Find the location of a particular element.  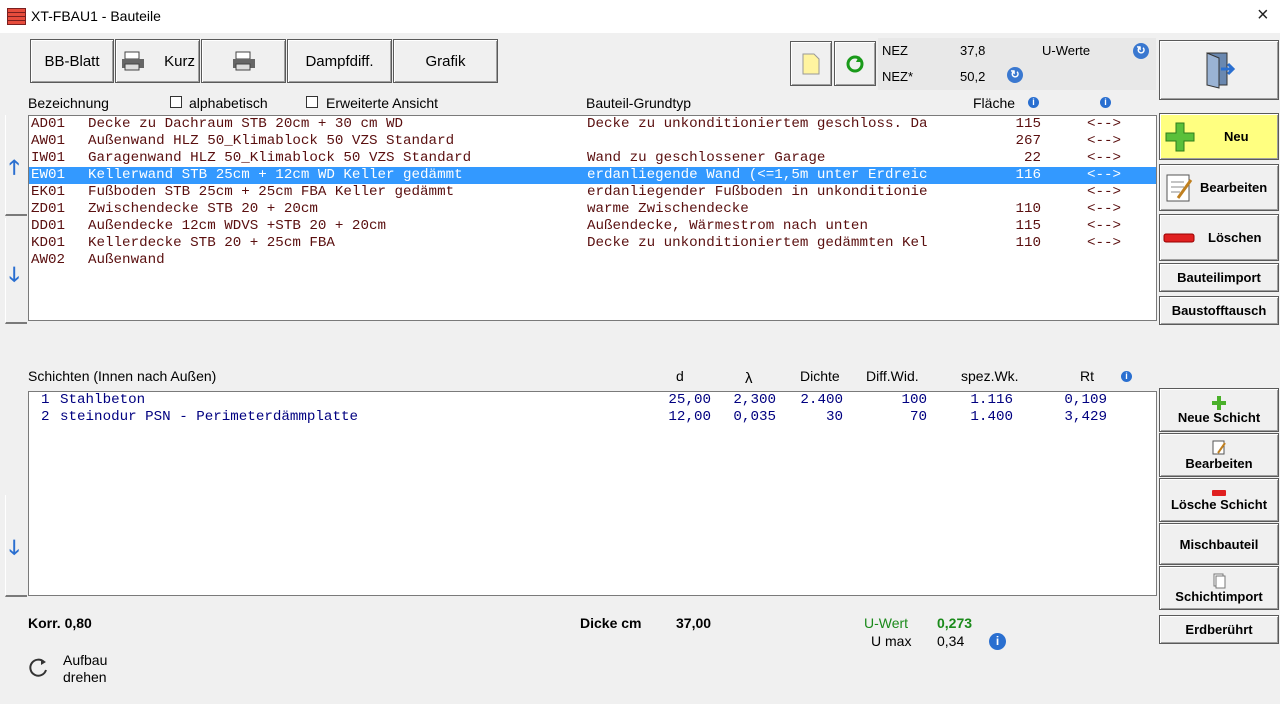

umax-info-icon: i is located at coordinates (997, 641).